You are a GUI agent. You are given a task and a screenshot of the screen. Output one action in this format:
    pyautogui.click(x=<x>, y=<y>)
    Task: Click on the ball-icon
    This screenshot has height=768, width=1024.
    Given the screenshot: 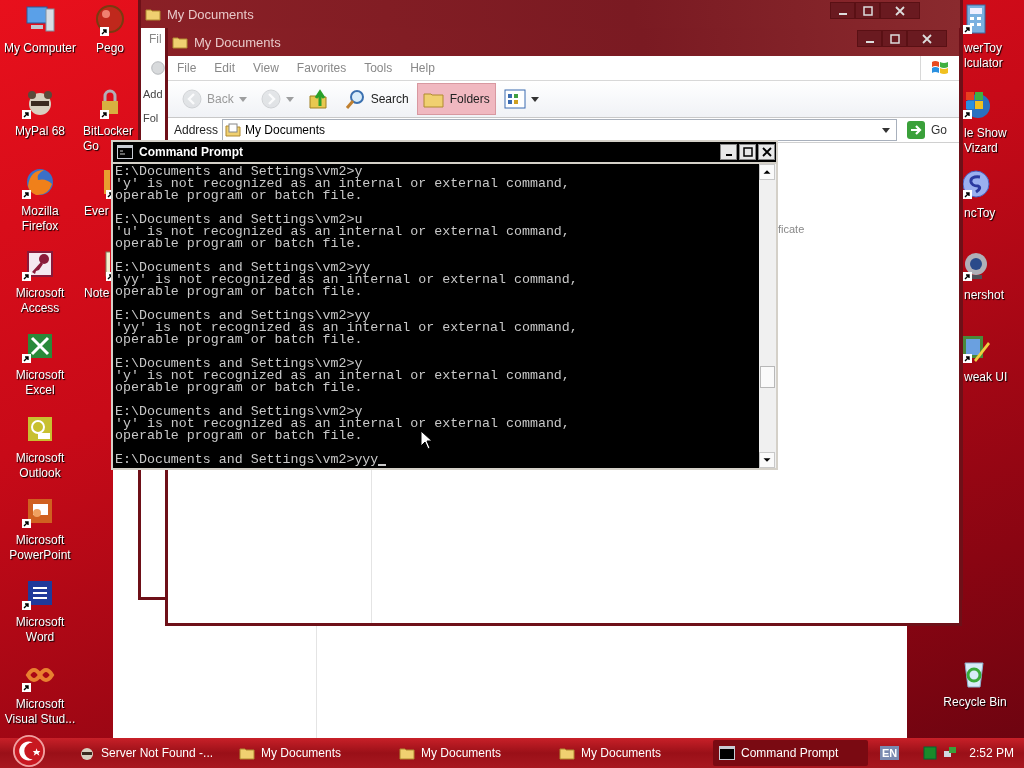 What is the action you would take?
    pyautogui.click(x=110, y=19)
    